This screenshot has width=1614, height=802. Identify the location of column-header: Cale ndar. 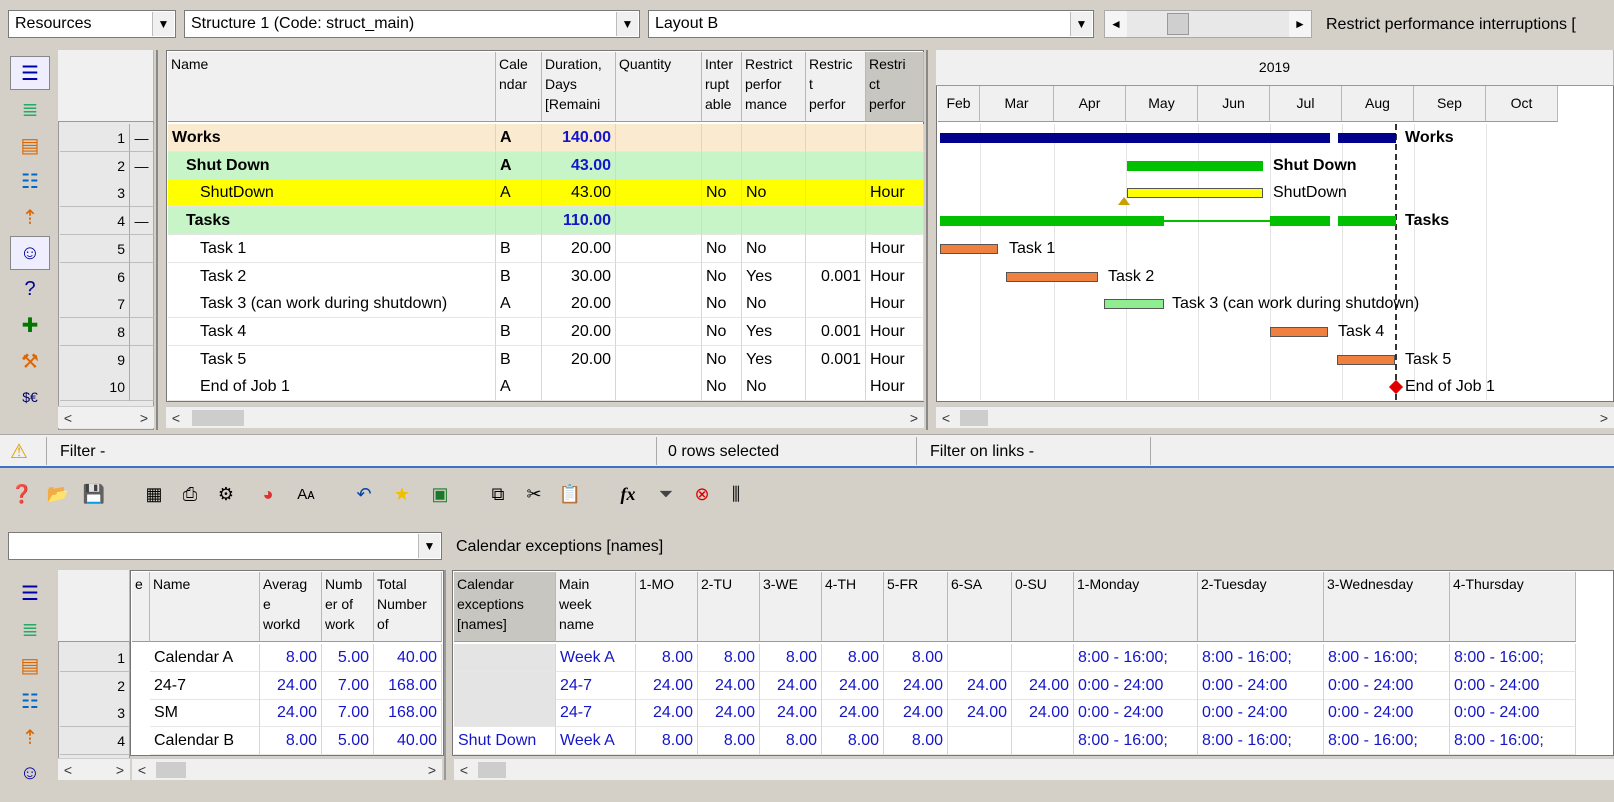
(519, 87).